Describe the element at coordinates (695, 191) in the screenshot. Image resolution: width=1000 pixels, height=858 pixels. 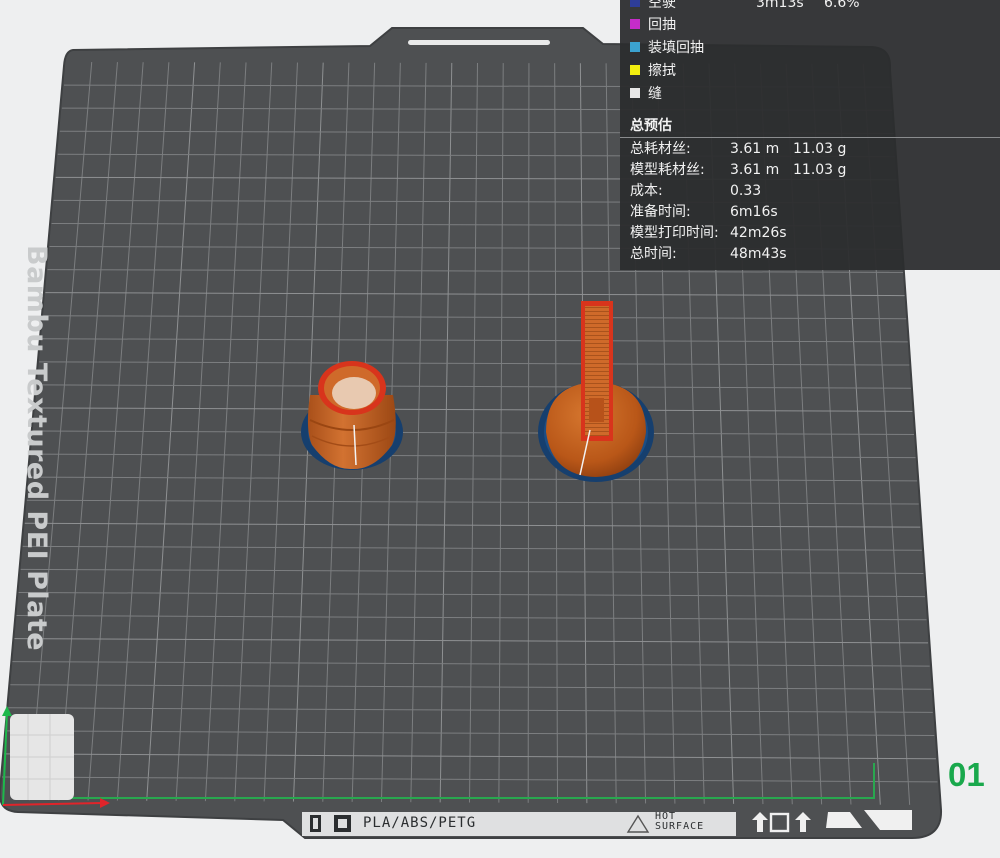
I see `stat-cost: 成本: 0.33` at that location.